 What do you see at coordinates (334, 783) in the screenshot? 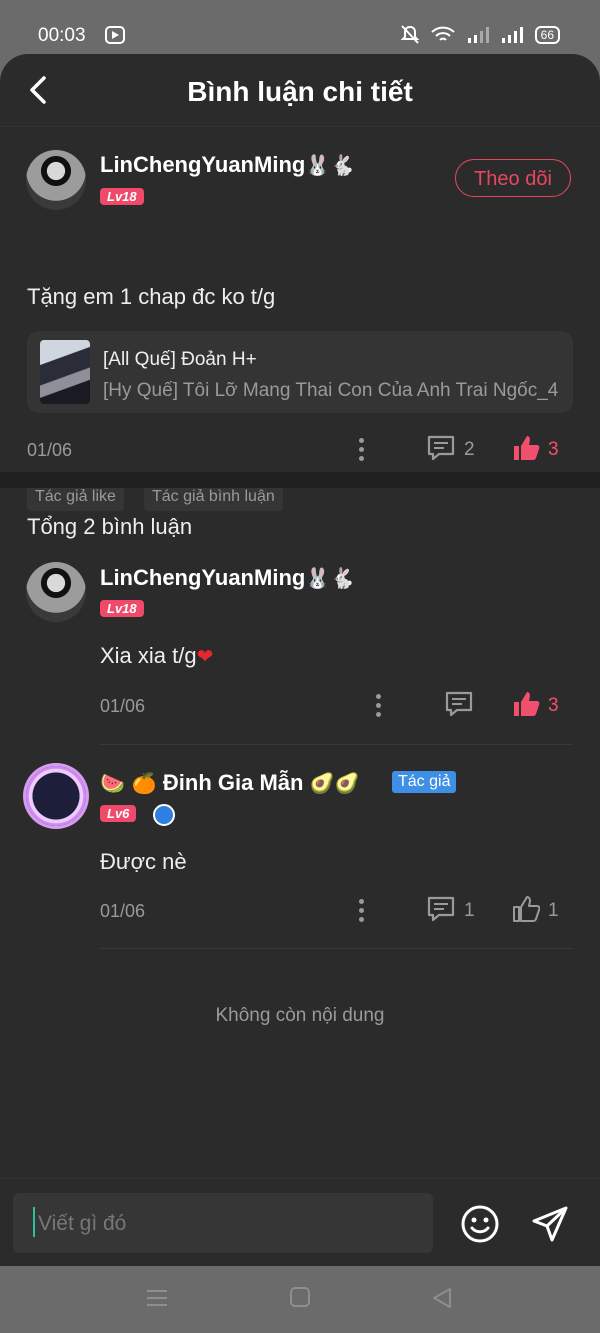
I see `name-emoji-suffix: 🥑🥑` at bounding box center [334, 783].